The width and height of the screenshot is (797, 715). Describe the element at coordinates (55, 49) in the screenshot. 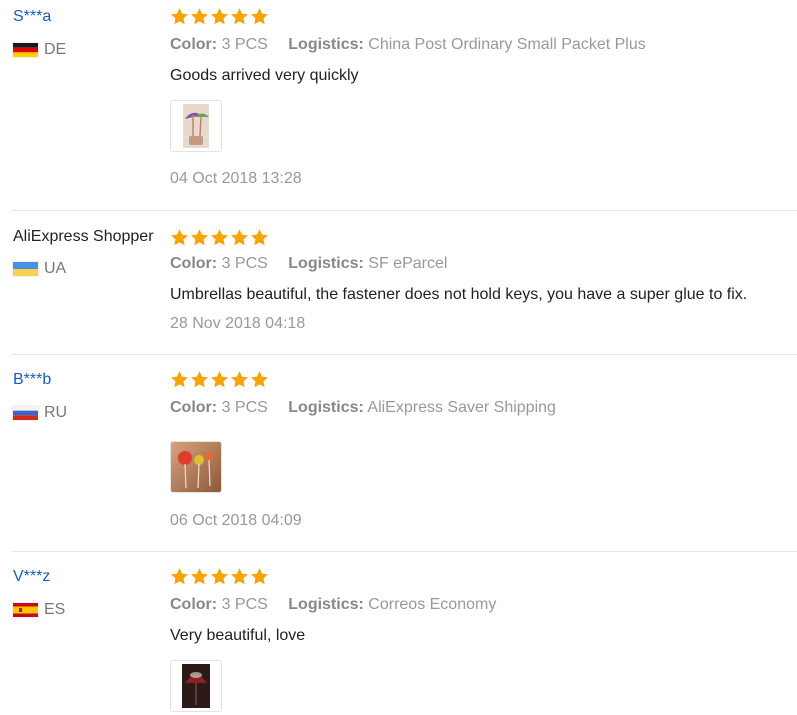

I see `country-code: DE` at that location.